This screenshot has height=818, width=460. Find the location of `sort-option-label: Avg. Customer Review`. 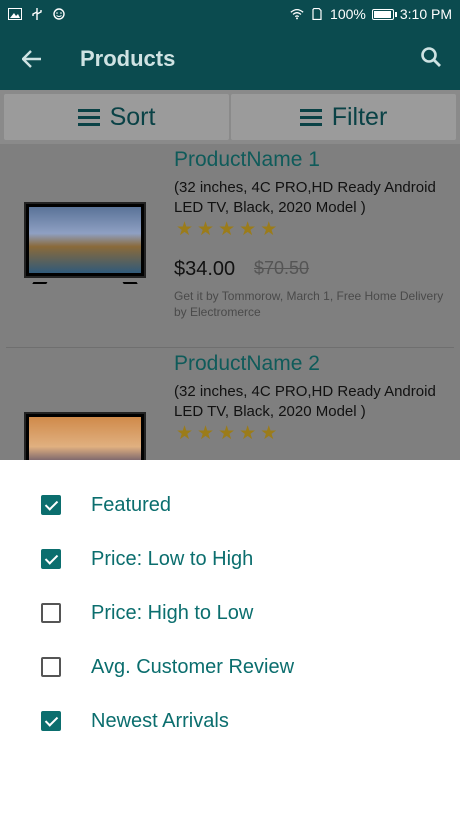

sort-option-label: Avg. Customer Review is located at coordinates (193, 666).